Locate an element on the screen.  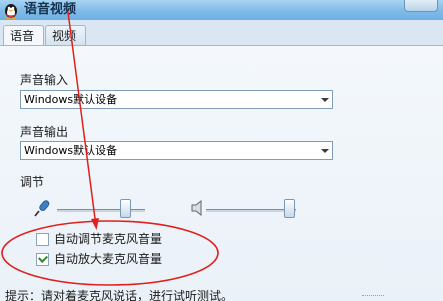
mic-volume-thumb is located at coordinates (125, 208).